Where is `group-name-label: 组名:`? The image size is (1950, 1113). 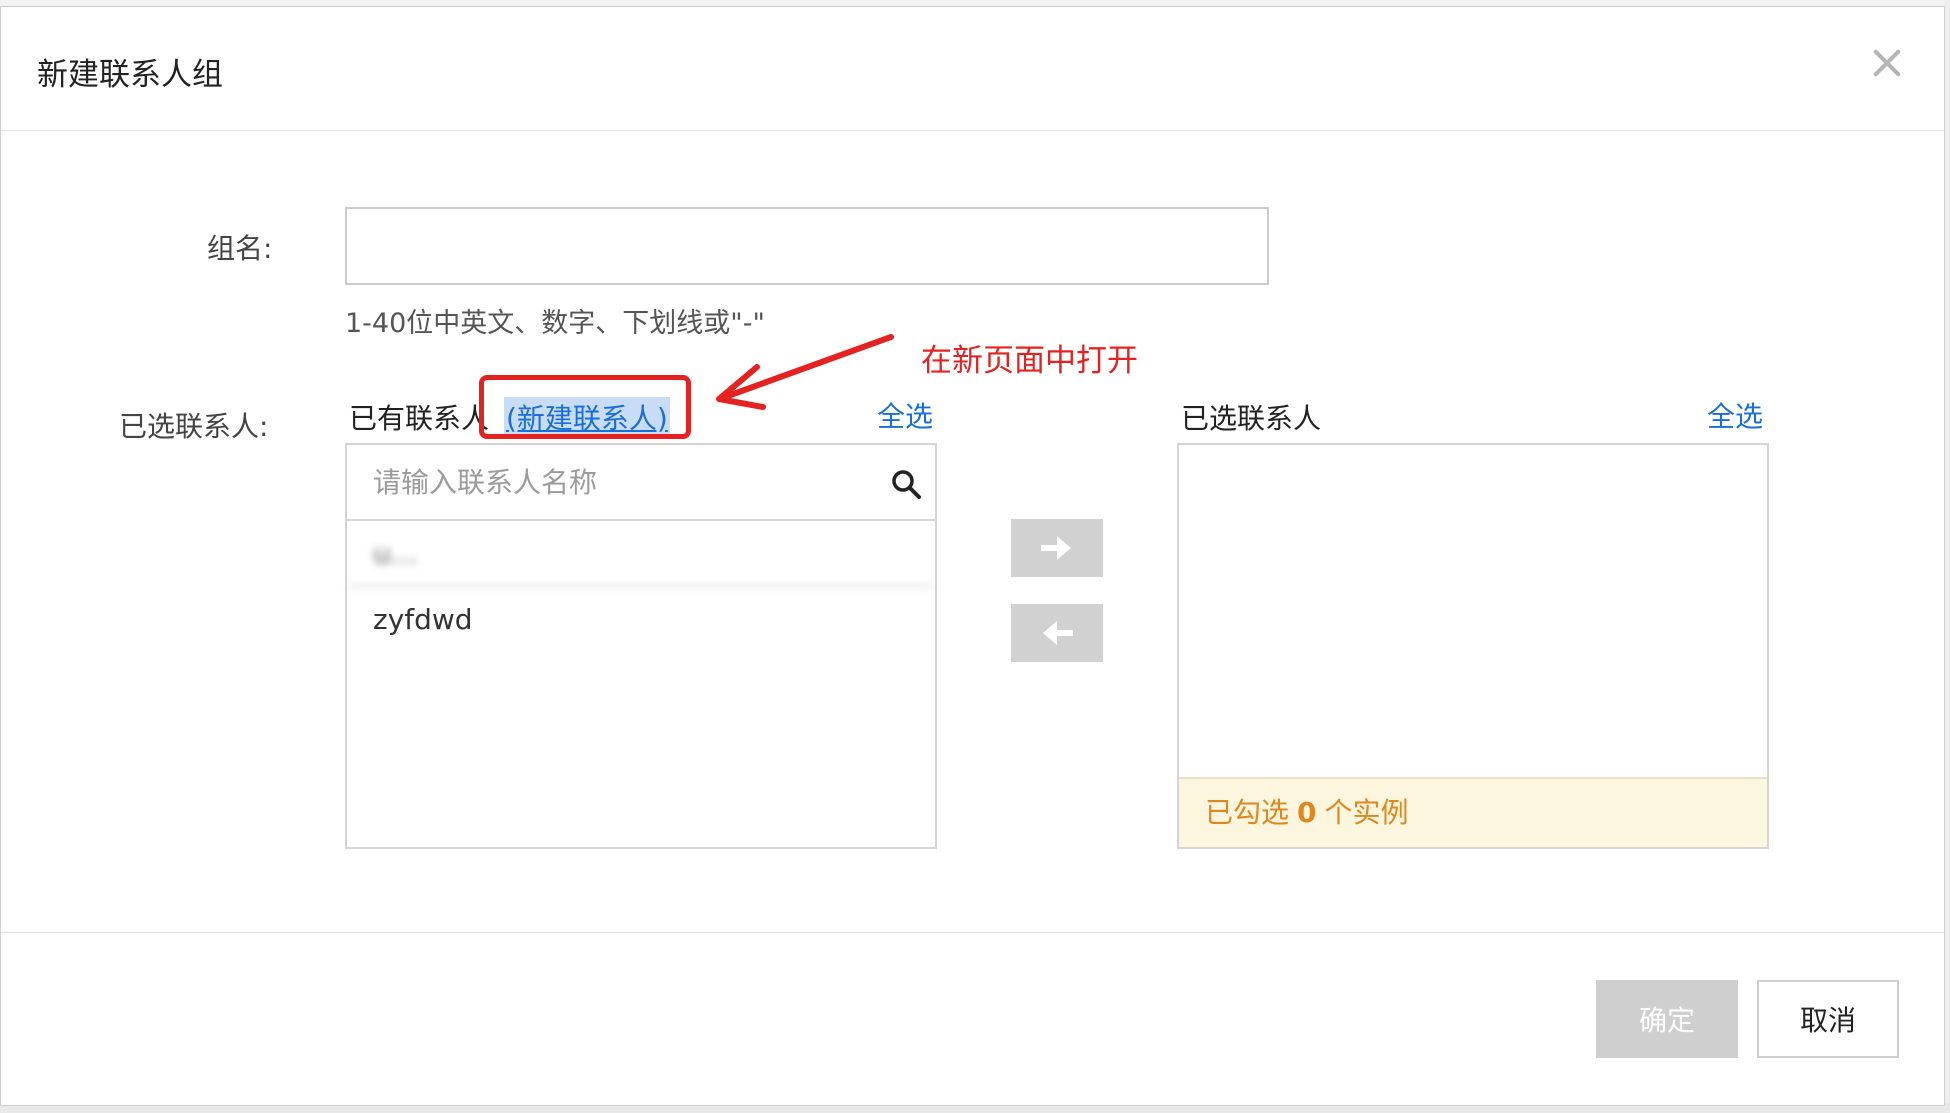
group-name-label: 组名: is located at coordinates (240, 248).